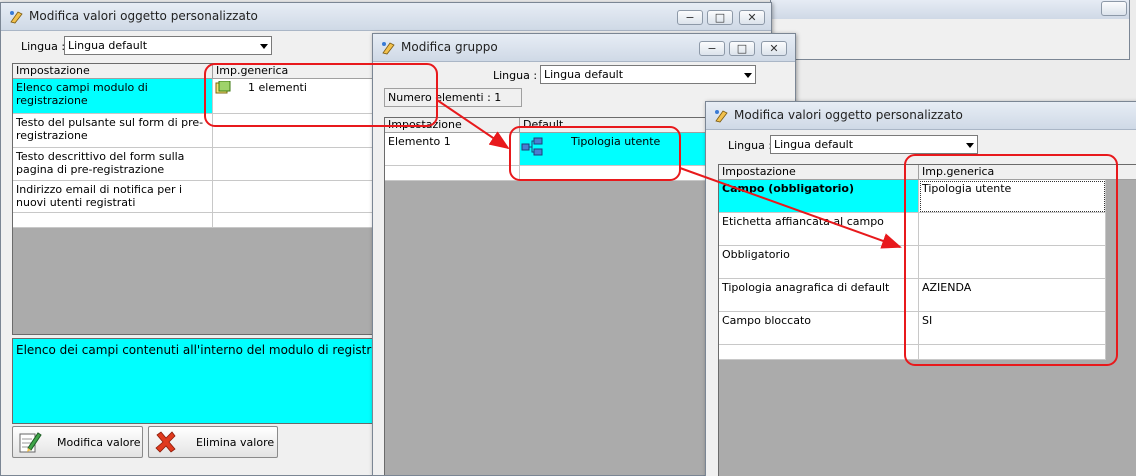 The width and height of the screenshot is (1136, 476). What do you see at coordinates (1012, 295) in the screenshot?
I see `detail-row-3-value: AZIENDA` at bounding box center [1012, 295].